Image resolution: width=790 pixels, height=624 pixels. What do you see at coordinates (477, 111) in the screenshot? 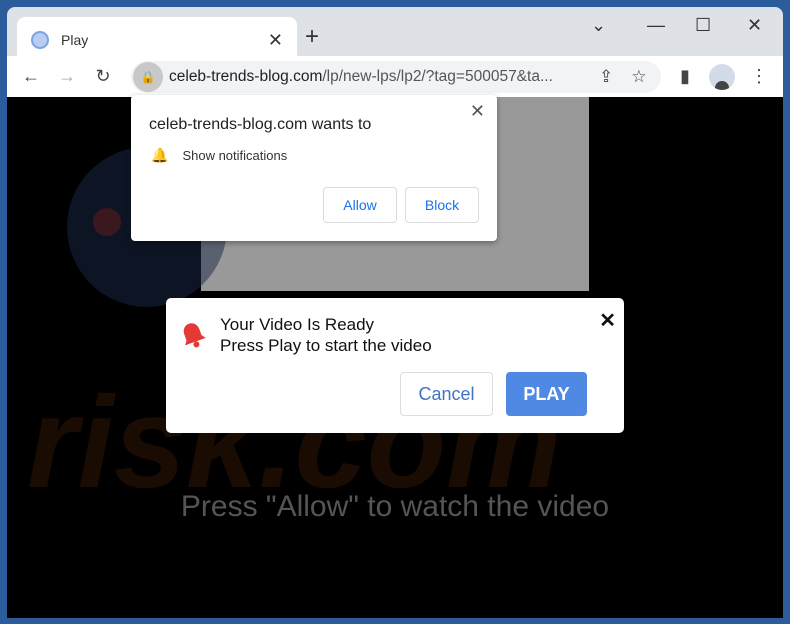
I see `permission-close-icon: ✕` at bounding box center [477, 111].